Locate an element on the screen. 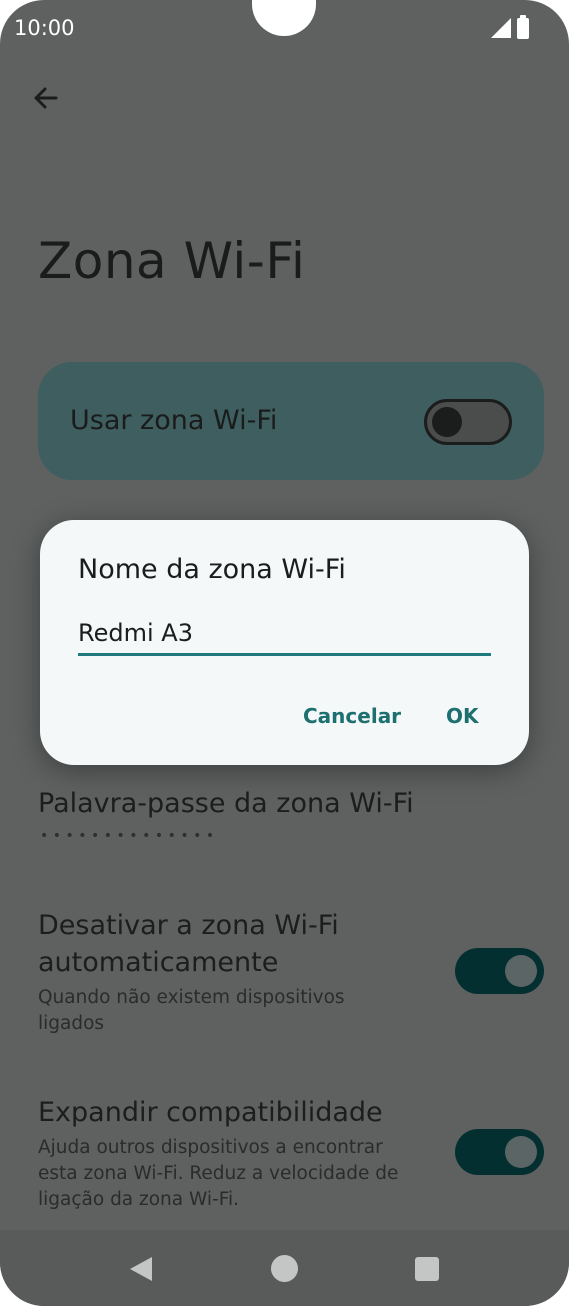  cancel-button: Cancelar is located at coordinates (352, 716).